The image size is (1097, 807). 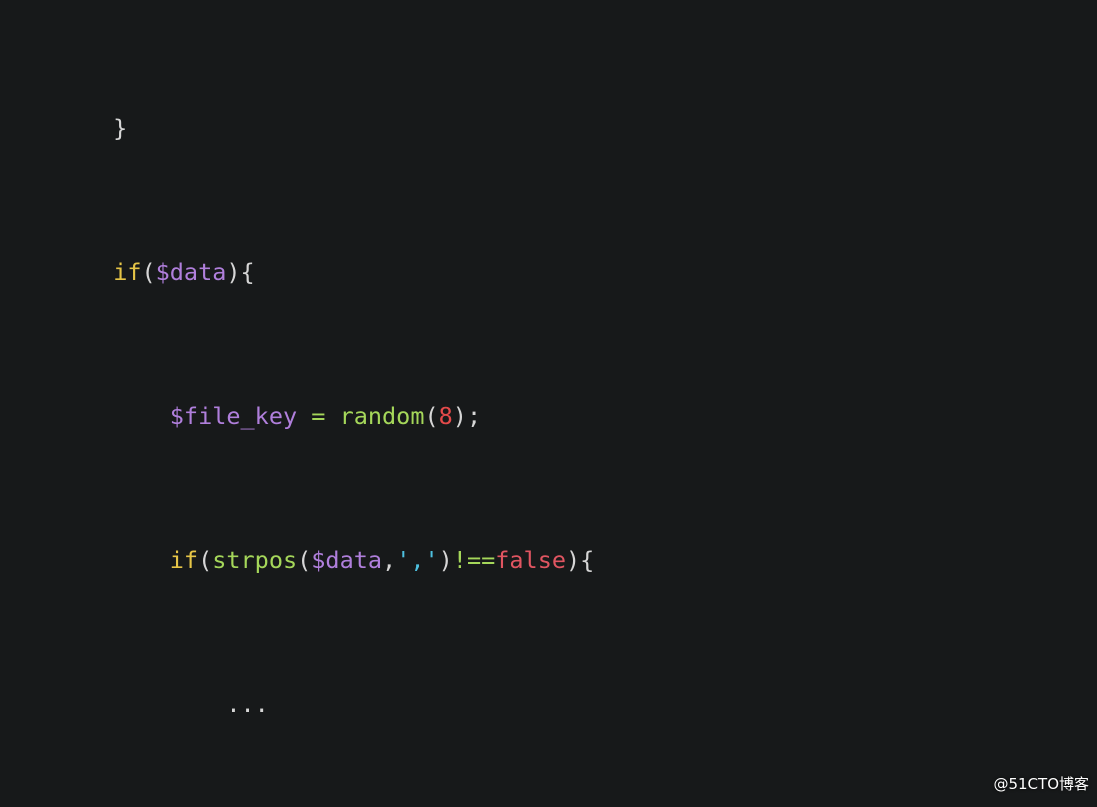 I want to click on code-line: if(strpos($data,',')!==false){, so click(x=382, y=560).